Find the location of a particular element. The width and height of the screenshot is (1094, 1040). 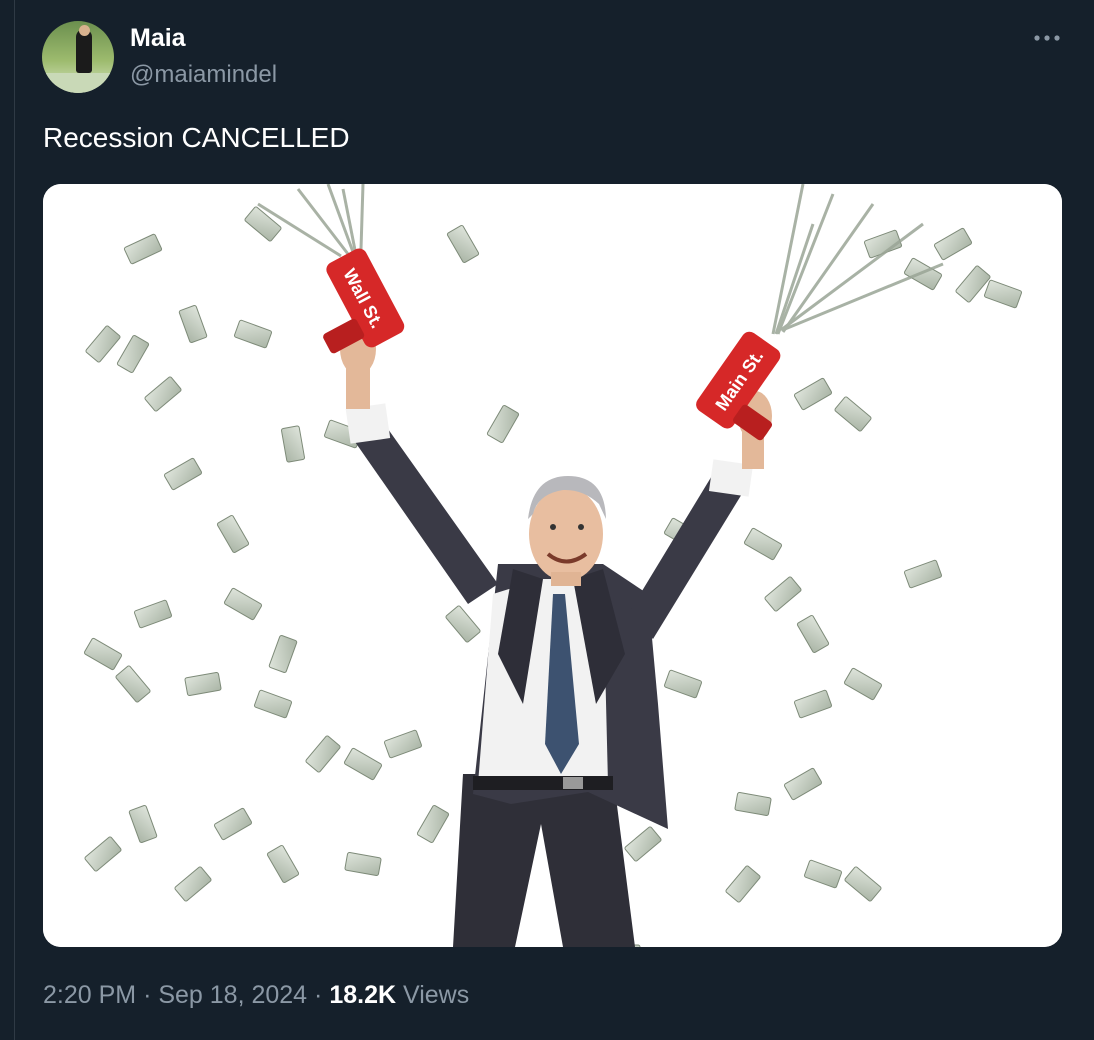

tweet-meta: 2:20 PM · Sep 18, 2024 · 18.2K Views is located at coordinates (256, 995).